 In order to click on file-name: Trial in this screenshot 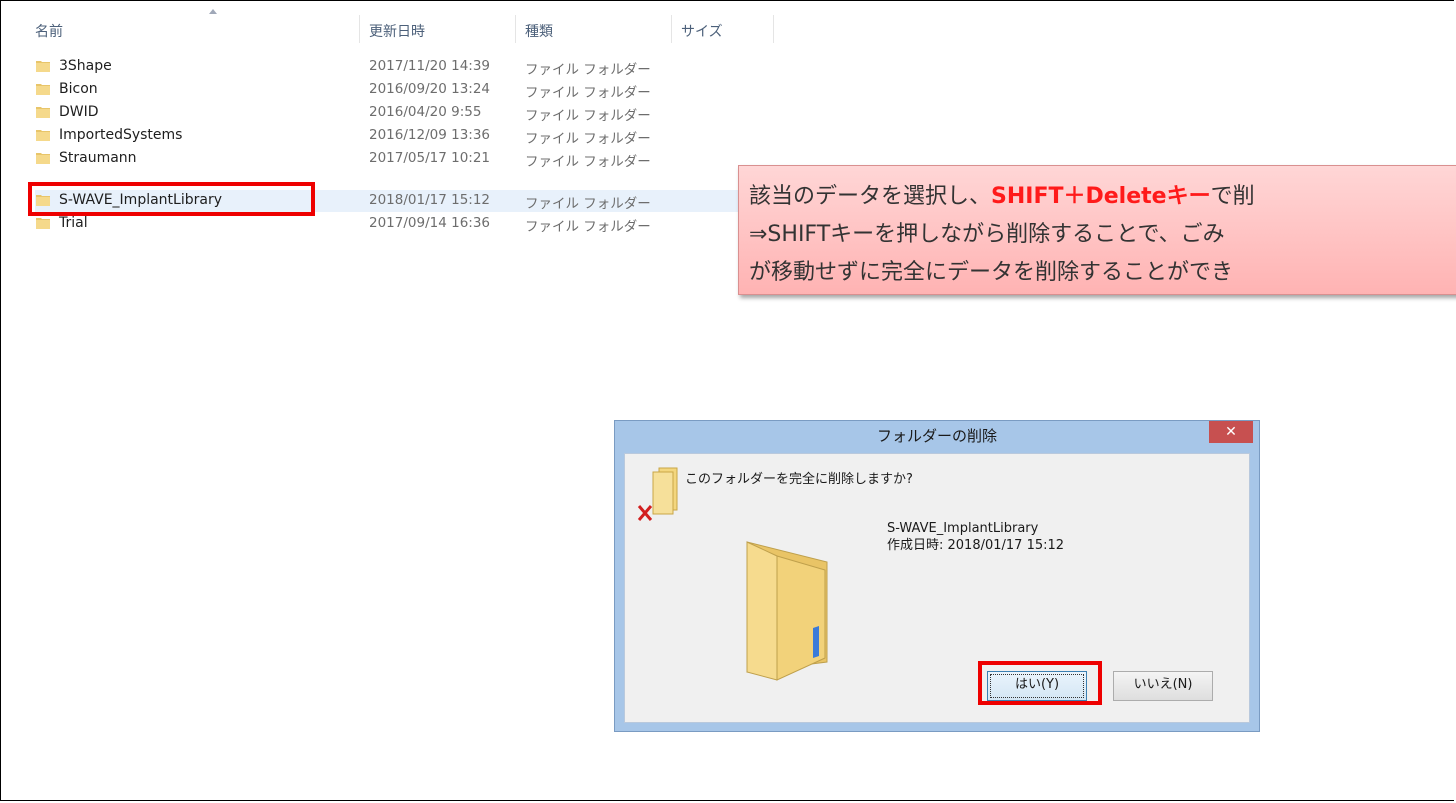, I will do `click(73, 223)`.